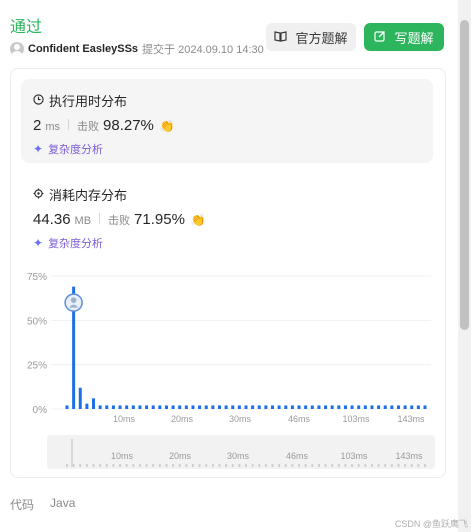 The image size is (474, 532). What do you see at coordinates (380, 37) in the screenshot?
I see `edit-icon` at bounding box center [380, 37].